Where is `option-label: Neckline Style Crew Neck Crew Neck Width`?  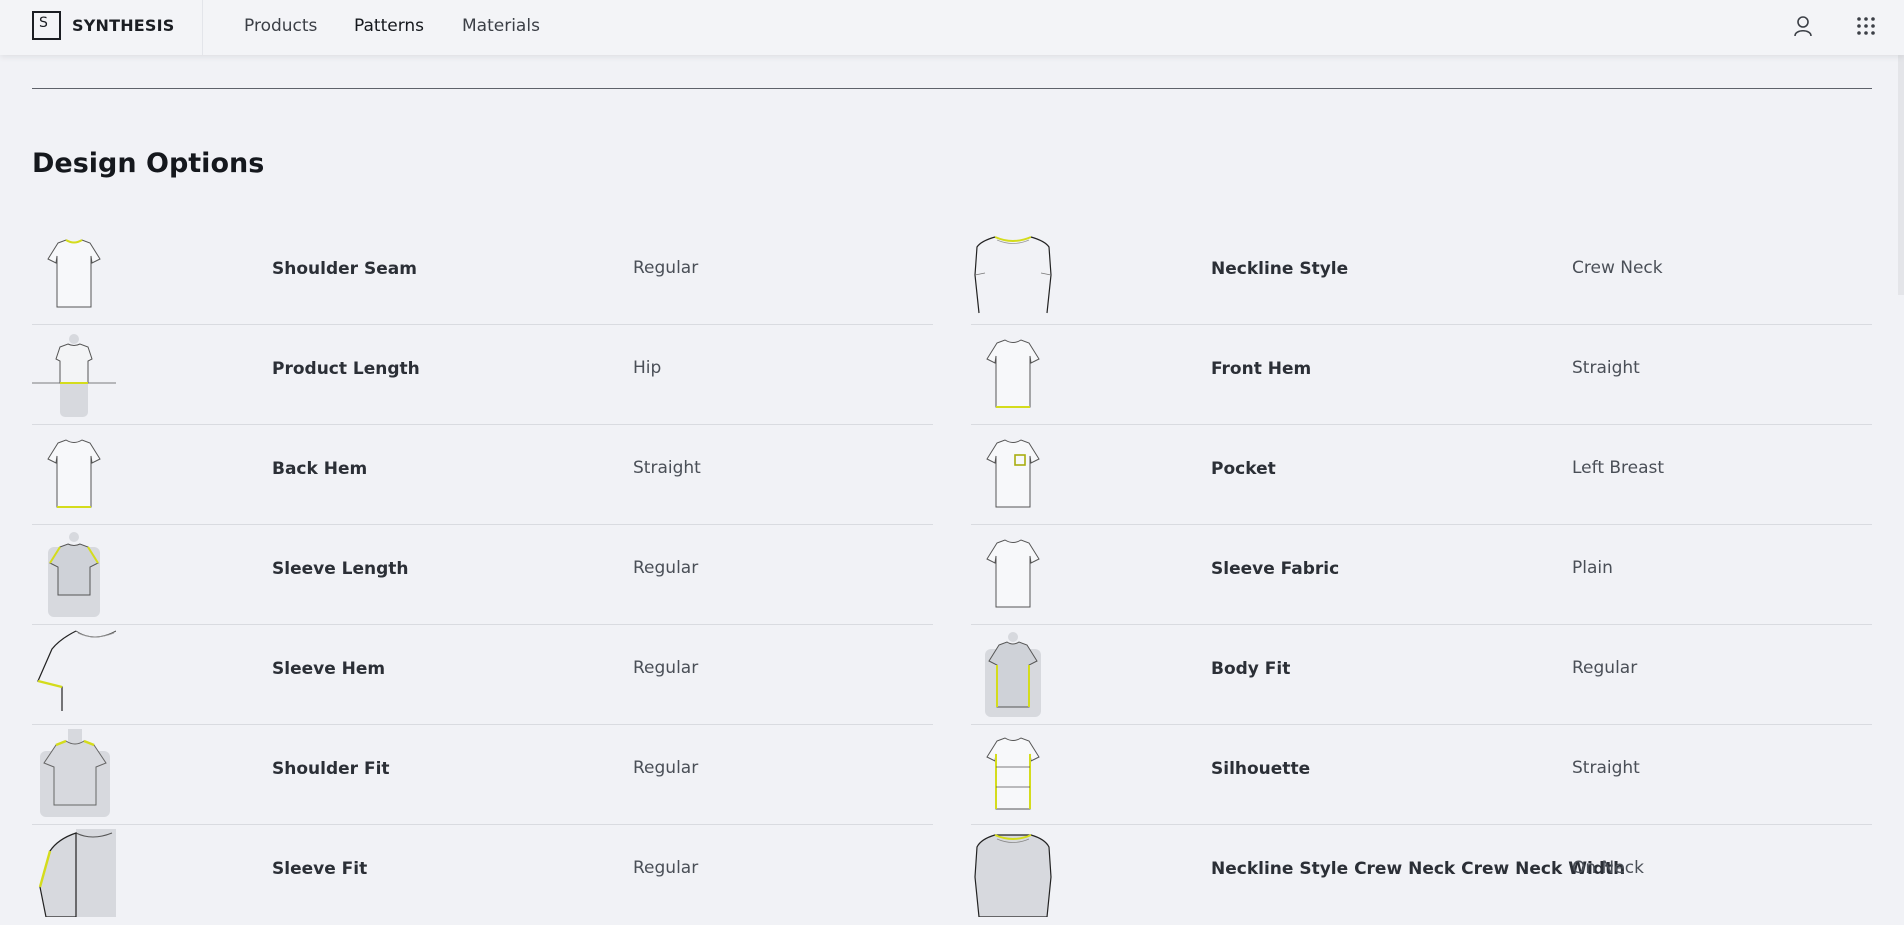 option-label: Neckline Style Crew Neck Crew Neck Width is located at coordinates (1418, 869).